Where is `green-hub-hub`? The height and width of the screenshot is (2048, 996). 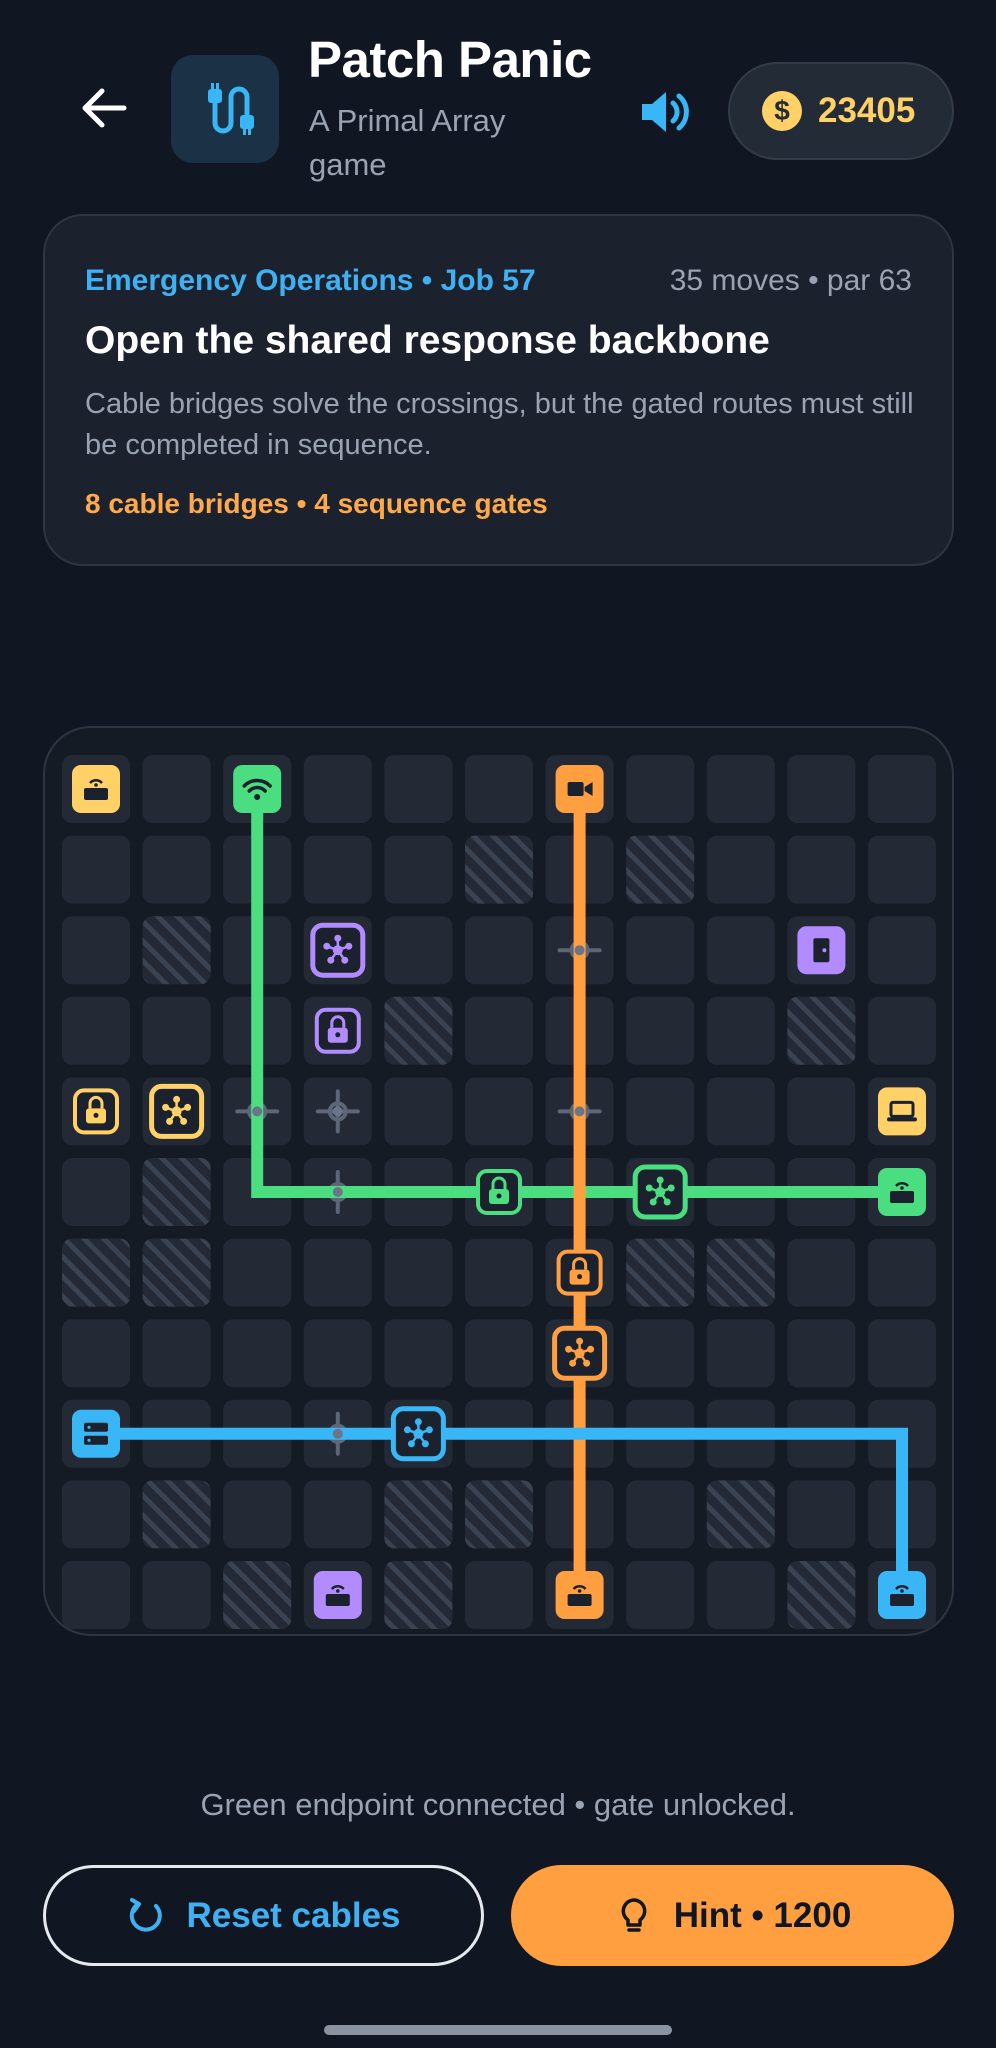 green-hub-hub is located at coordinates (660, 1192).